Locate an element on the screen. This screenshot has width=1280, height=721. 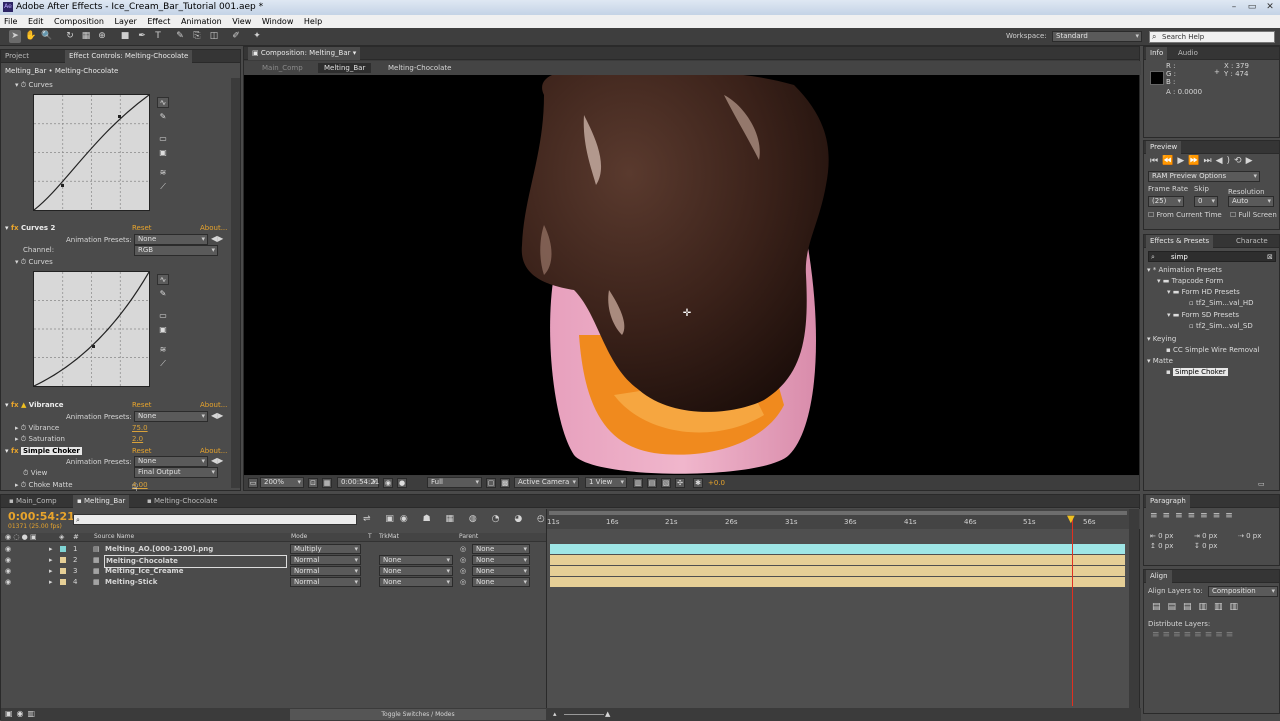
toggle-switches-modes: Toggle Switches / Modes is located at coordinates (418, 714).